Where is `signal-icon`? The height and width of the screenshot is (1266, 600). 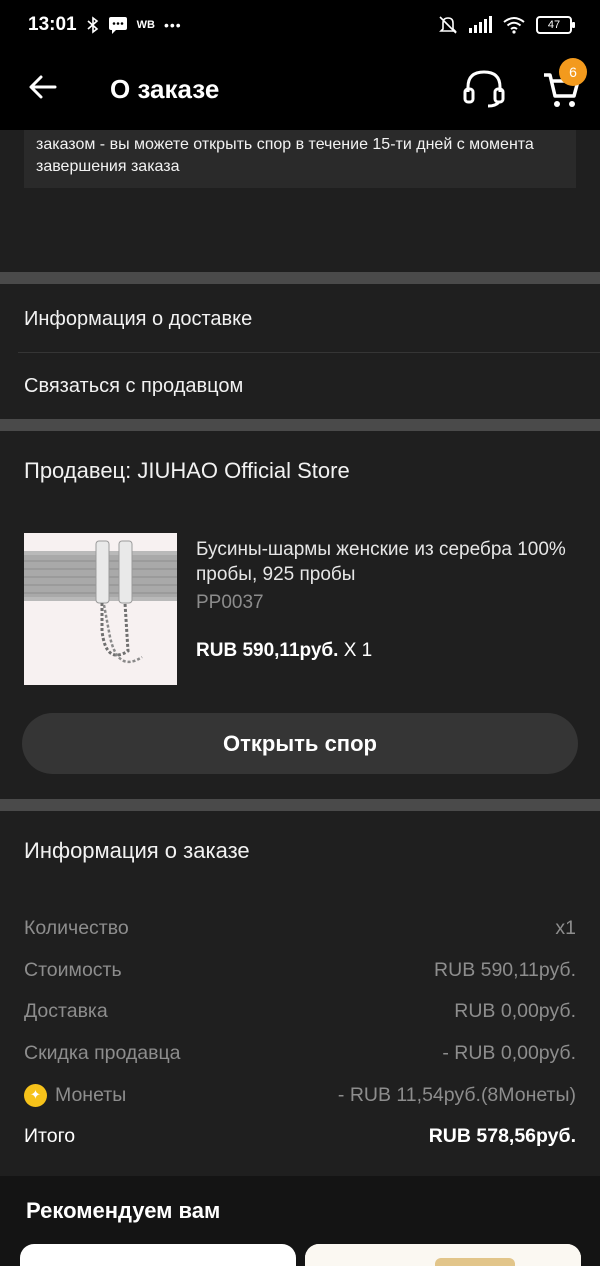
signal-icon is located at coordinates (480, 24).